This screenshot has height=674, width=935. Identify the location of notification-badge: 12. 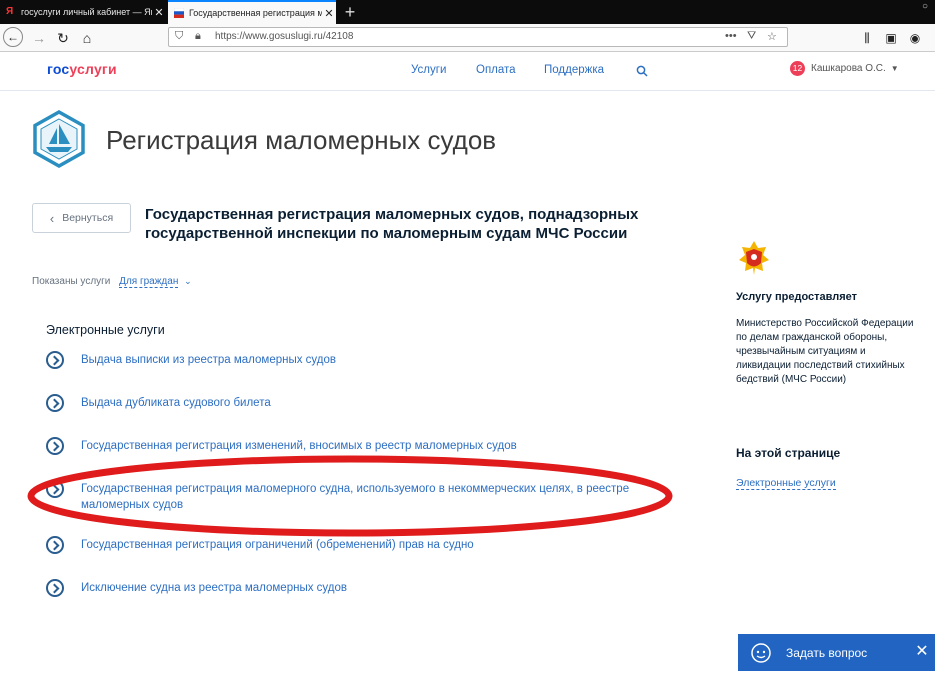
(797, 68).